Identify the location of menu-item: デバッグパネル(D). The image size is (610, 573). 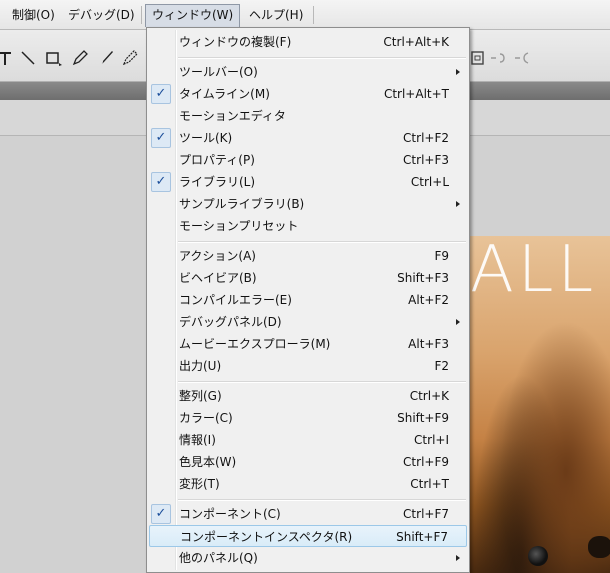
(308, 322).